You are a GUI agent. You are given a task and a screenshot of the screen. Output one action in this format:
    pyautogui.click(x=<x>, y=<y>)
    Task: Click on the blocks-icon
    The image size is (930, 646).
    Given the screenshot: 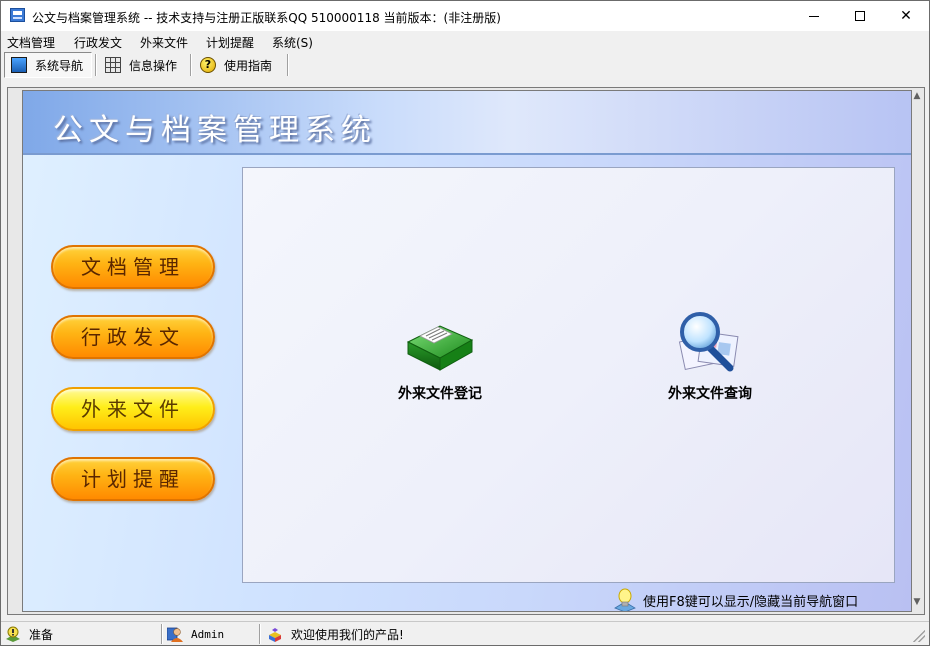 What is the action you would take?
    pyautogui.click(x=275, y=634)
    